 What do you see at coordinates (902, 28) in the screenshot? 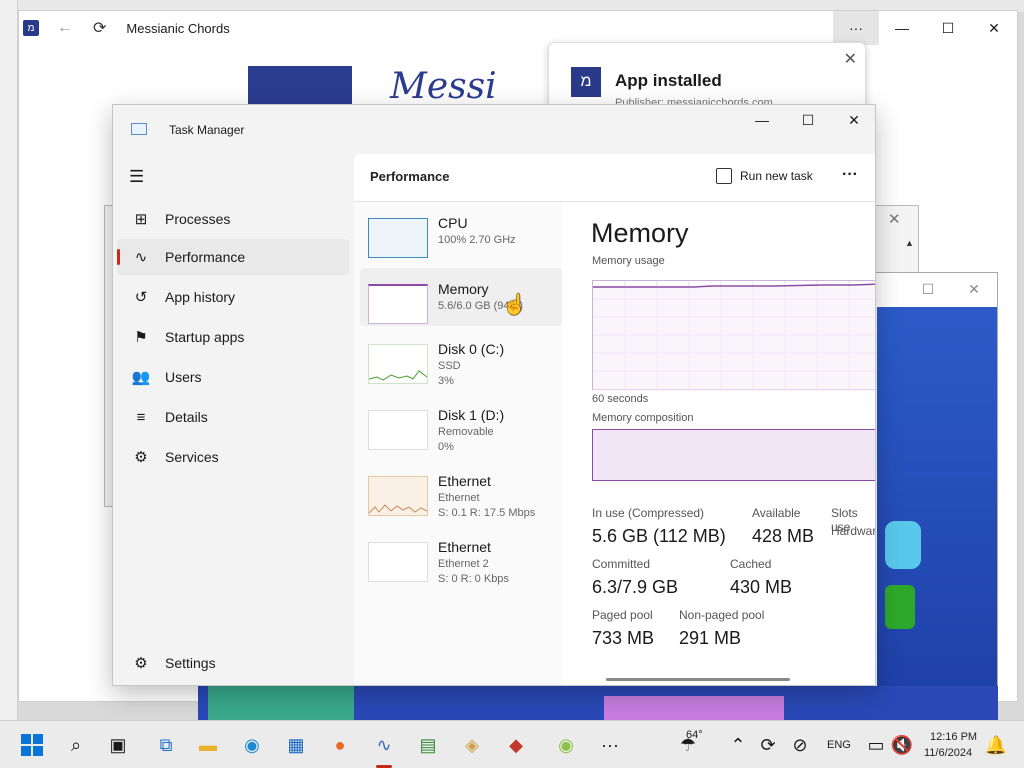
I see `app-minimize-button: —` at bounding box center [902, 28].